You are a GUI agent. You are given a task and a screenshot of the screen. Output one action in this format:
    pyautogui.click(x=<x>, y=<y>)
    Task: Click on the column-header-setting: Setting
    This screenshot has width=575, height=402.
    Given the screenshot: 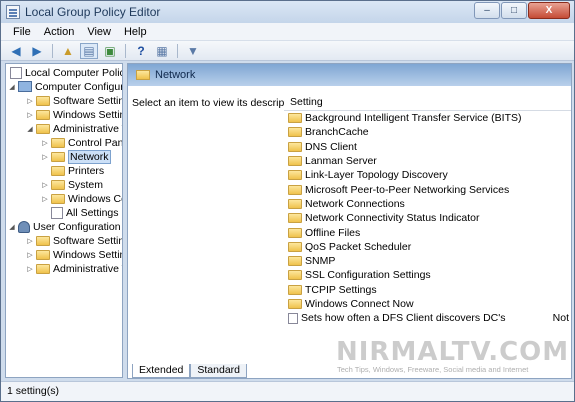 What is the action you would take?
    pyautogui.click(x=427, y=103)
    